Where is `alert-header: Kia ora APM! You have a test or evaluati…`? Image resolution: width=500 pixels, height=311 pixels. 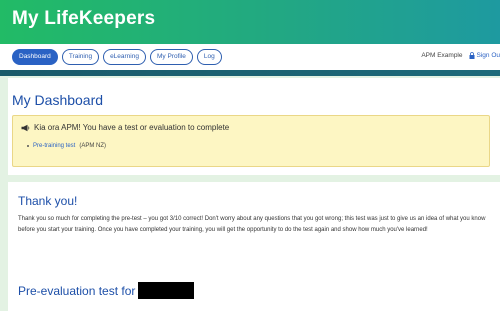 alert-header: Kia ora APM! You have a test or evaluati… is located at coordinates (125, 127).